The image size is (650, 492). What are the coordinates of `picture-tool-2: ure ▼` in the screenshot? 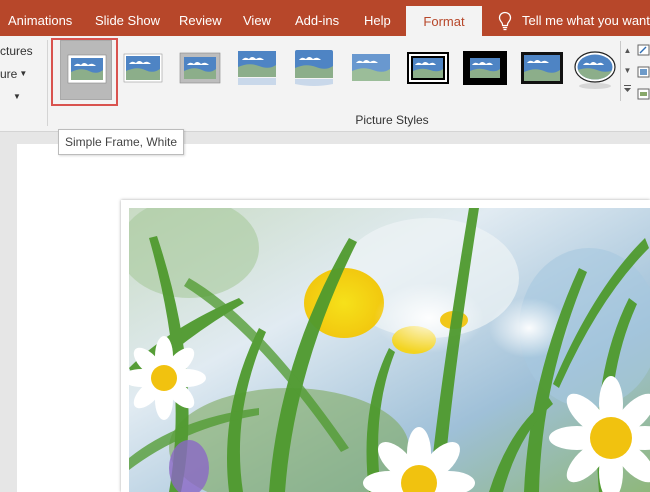 It's located at (13, 74).